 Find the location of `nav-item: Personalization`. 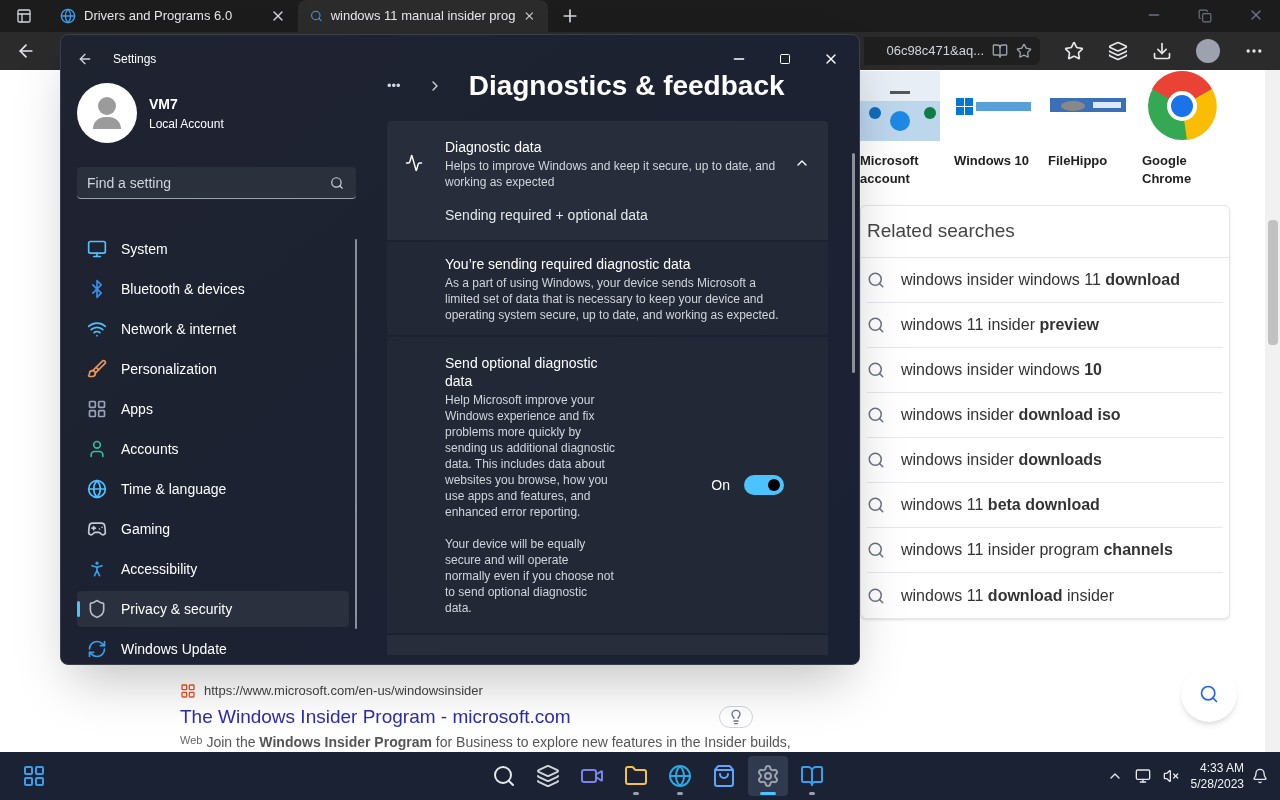

nav-item: Personalization is located at coordinates (213, 369).